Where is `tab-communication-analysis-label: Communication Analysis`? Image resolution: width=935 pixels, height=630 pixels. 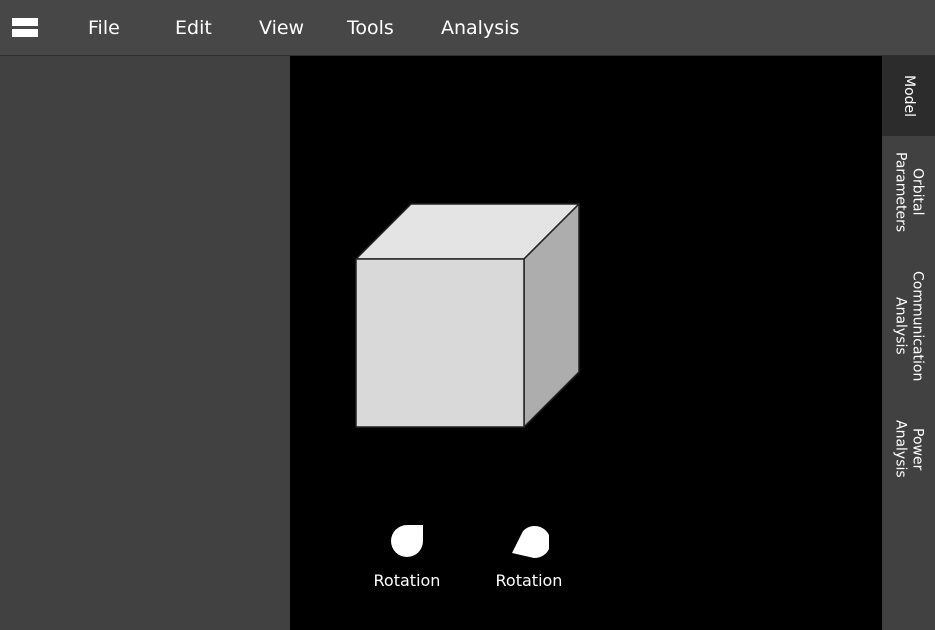 tab-communication-analysis-label: Communication Analysis is located at coordinates (909, 326).